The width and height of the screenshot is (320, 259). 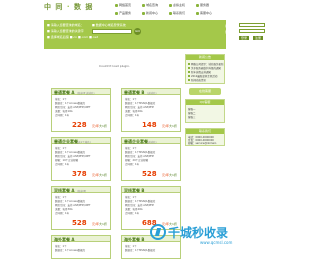 What do you see at coordinates (134, 239) in the screenshot?
I see `card-title: 海外套餐 B` at bounding box center [134, 239].